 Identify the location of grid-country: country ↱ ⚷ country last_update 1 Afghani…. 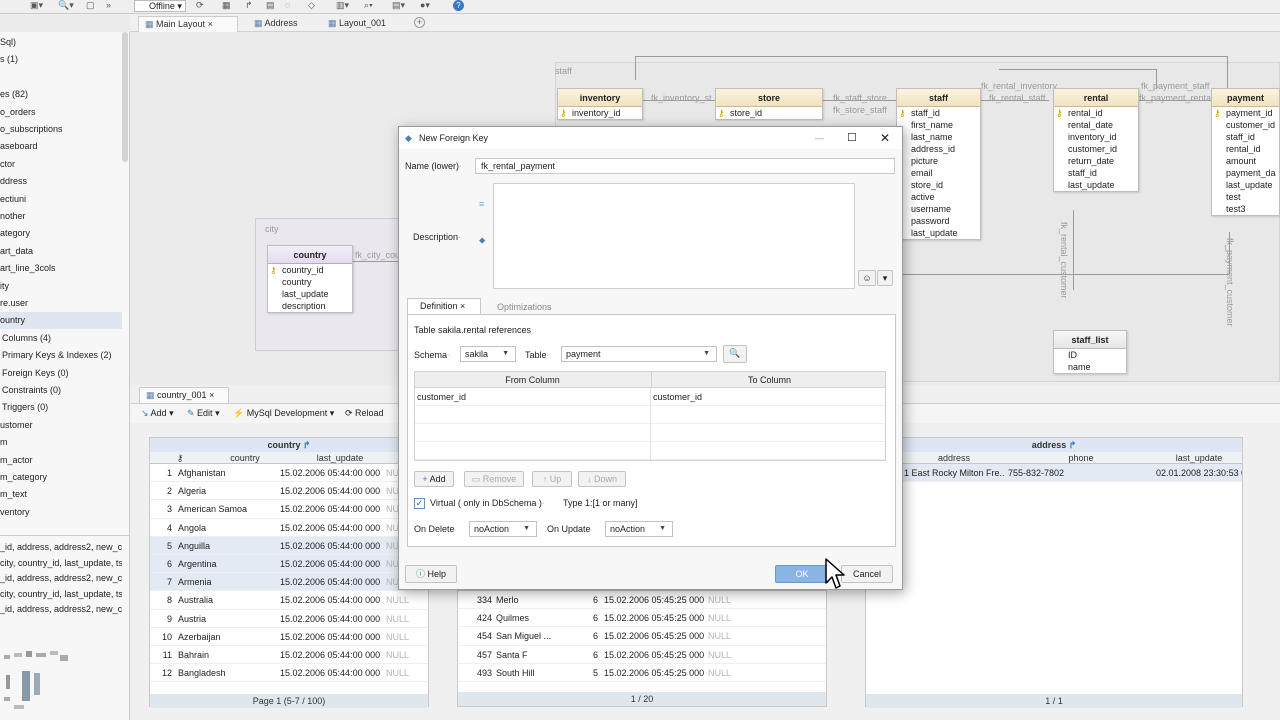
(289, 572).